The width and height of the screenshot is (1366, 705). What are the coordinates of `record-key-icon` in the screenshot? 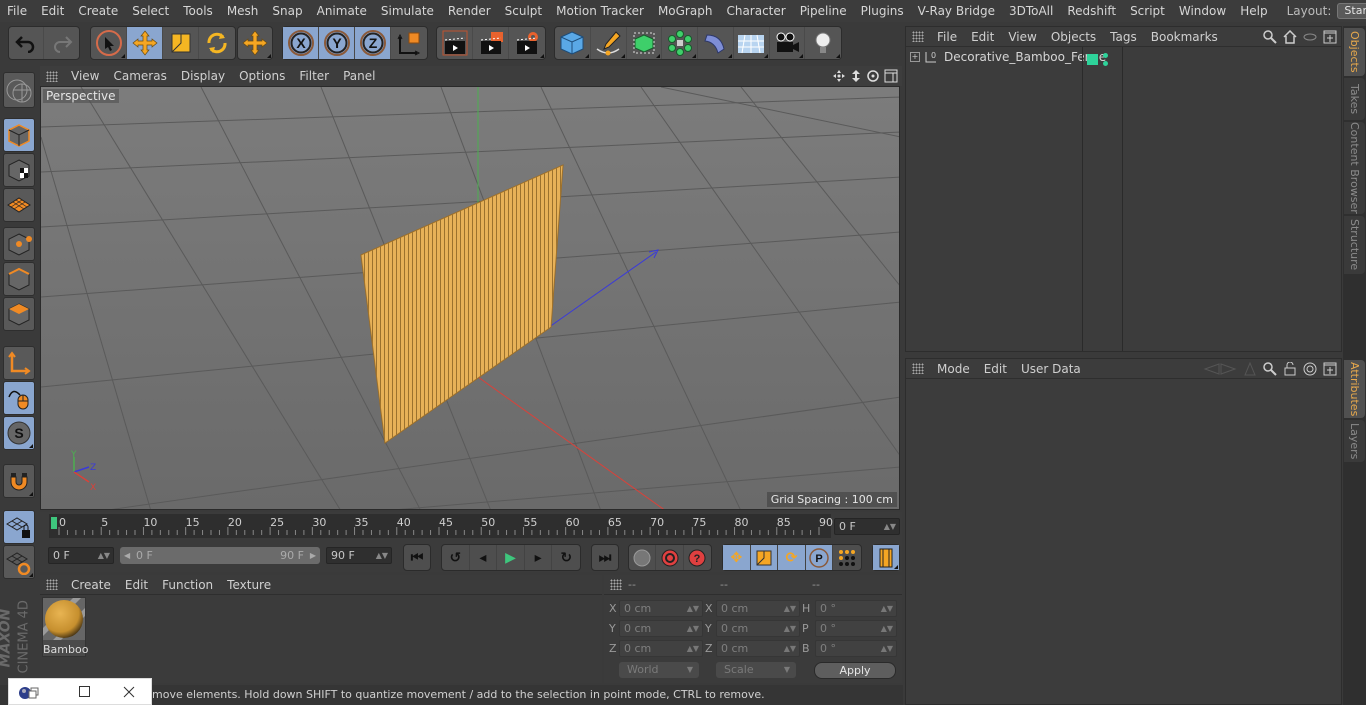 It's located at (643, 557).